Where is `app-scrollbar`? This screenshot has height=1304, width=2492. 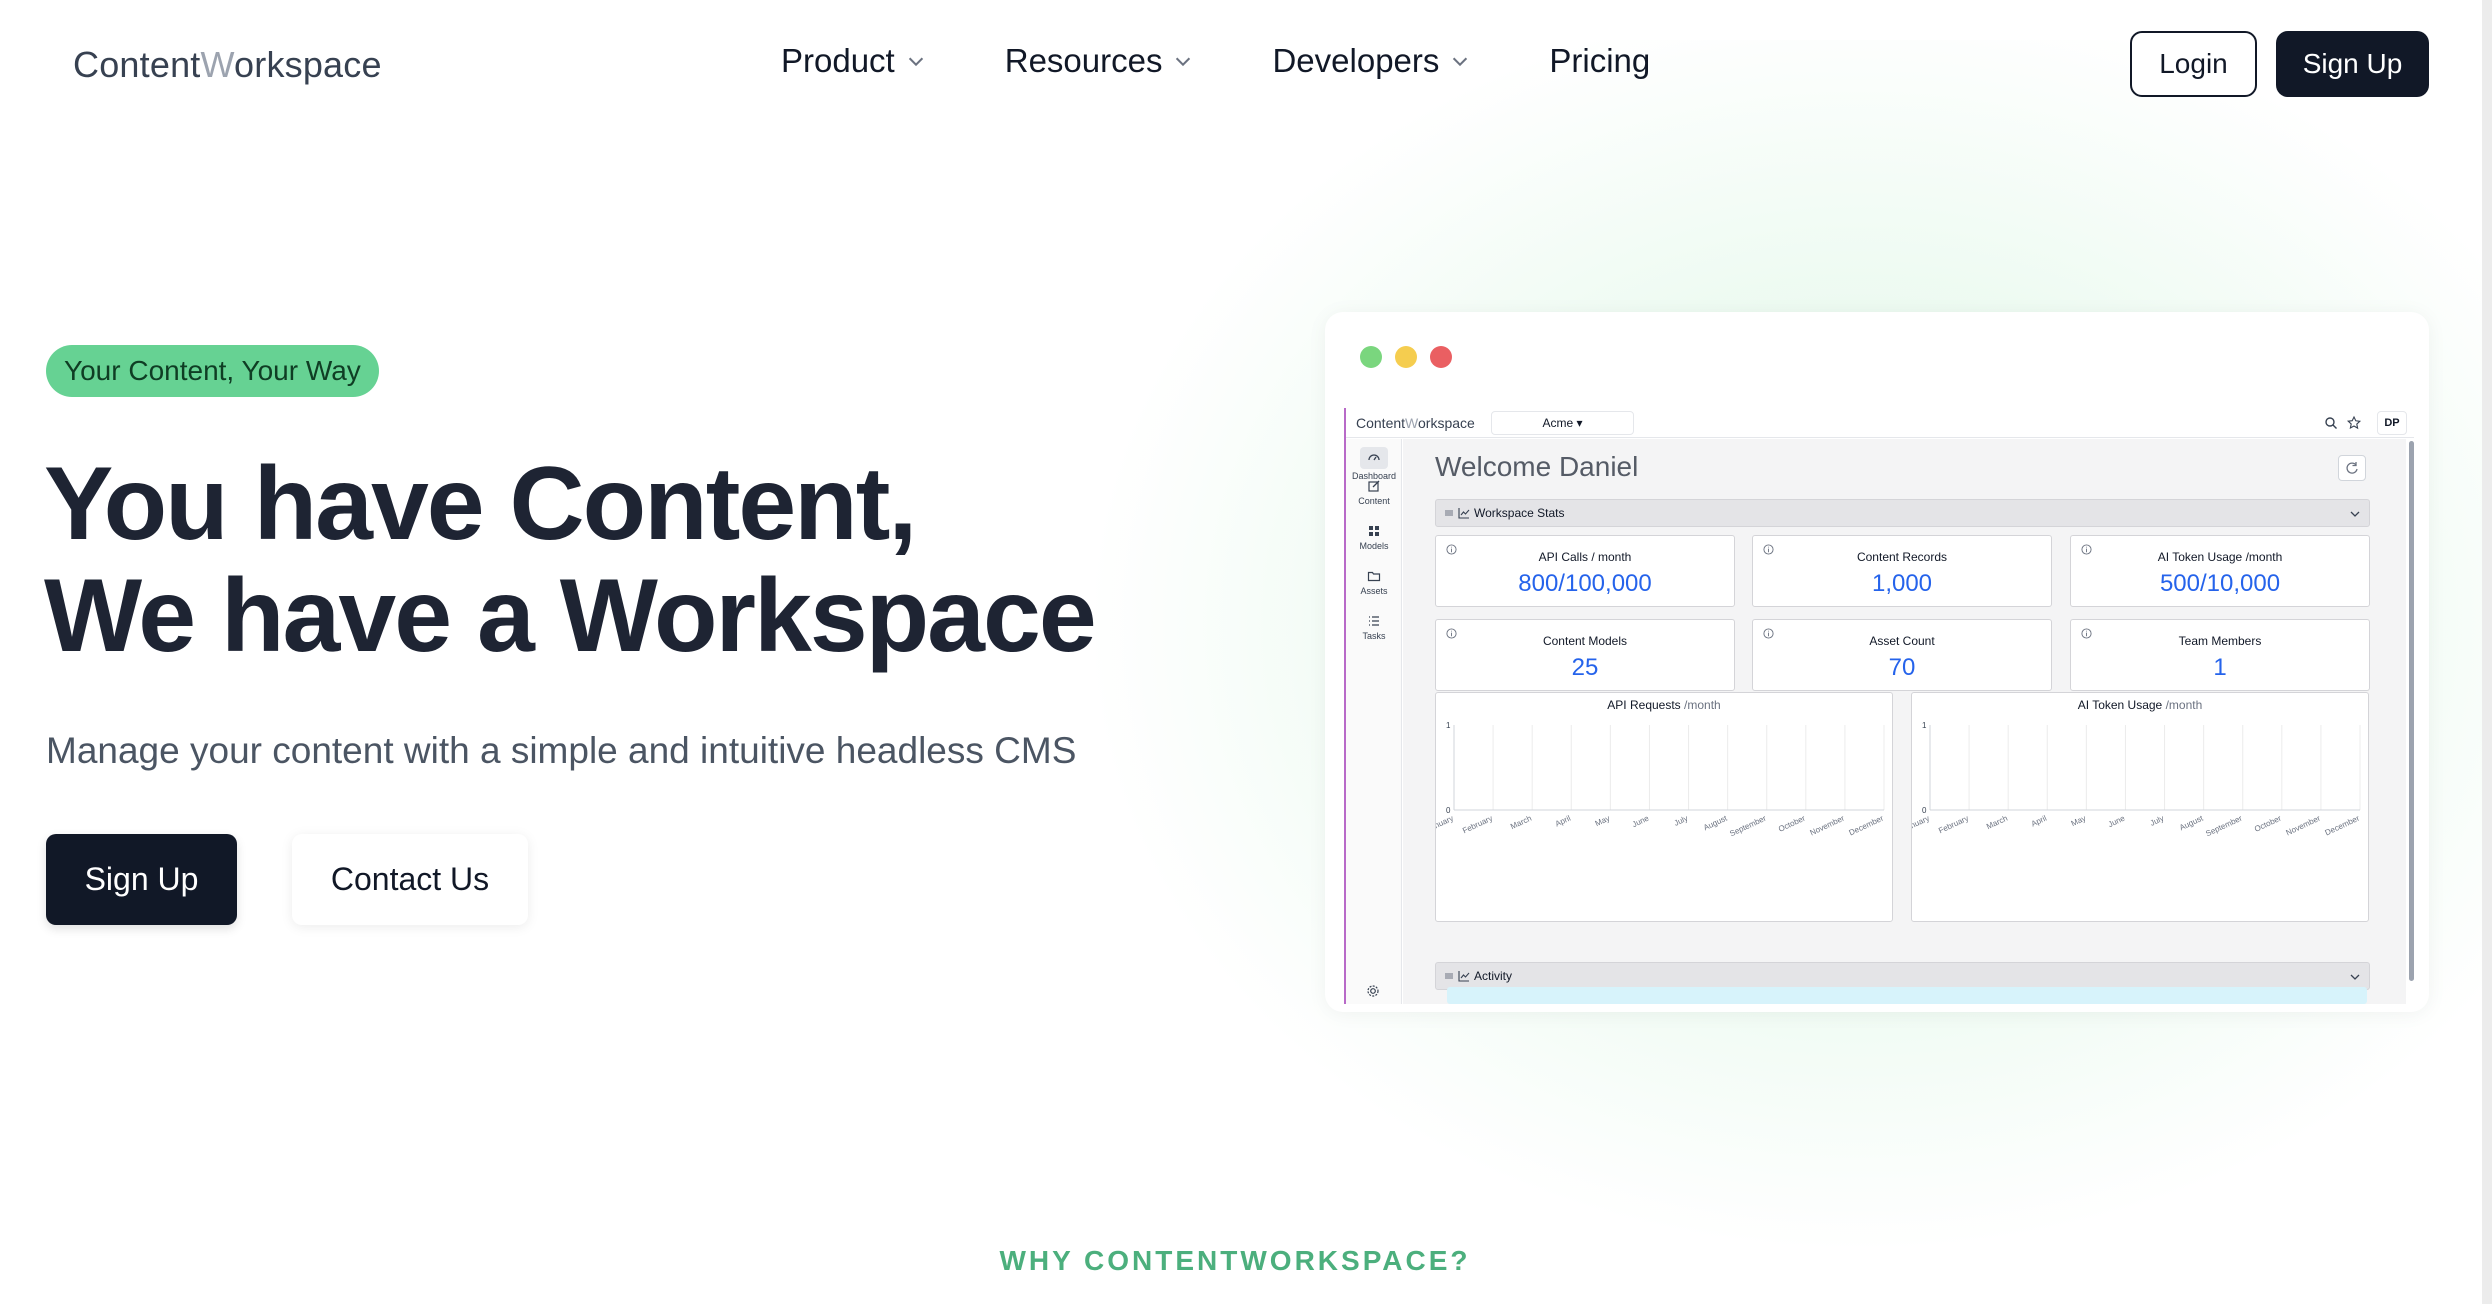 app-scrollbar is located at coordinates (2411, 711).